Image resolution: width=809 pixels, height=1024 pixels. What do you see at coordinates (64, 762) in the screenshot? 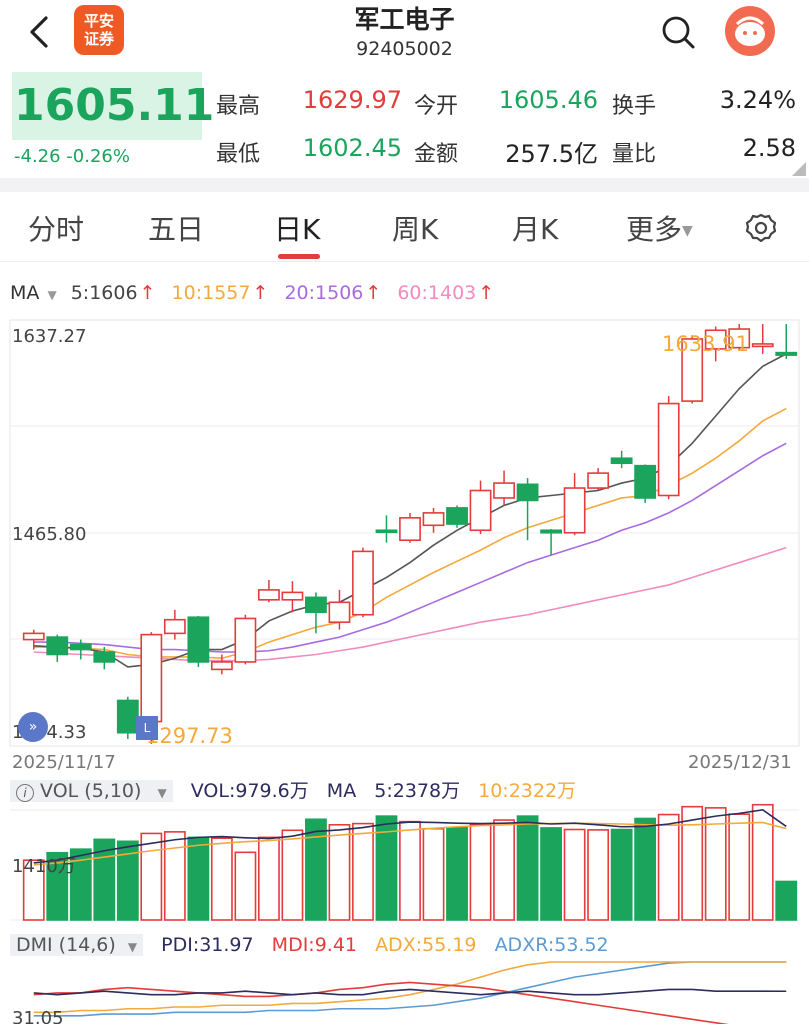
I see `date-start-label: 2025/11/17` at bounding box center [64, 762].